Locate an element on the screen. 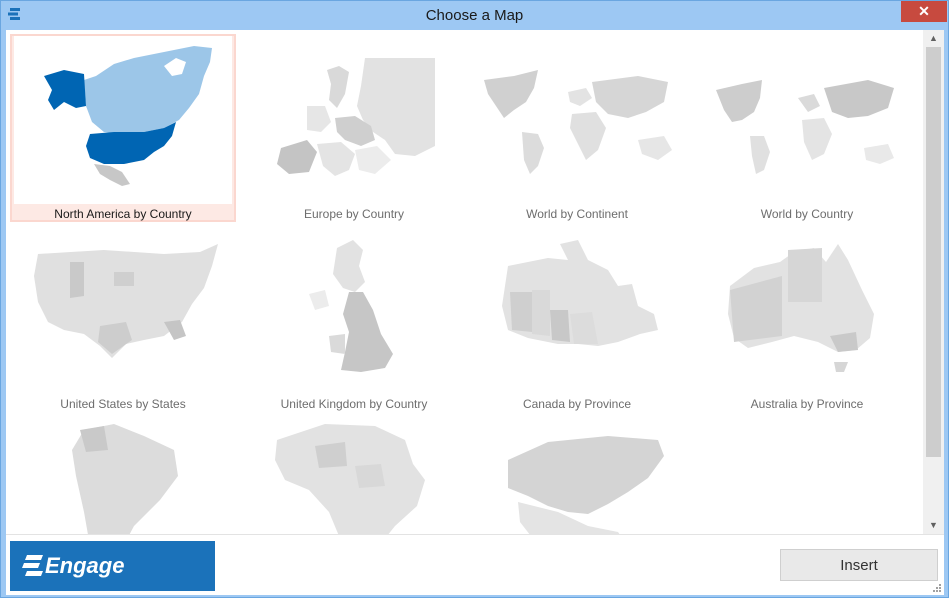 Image resolution: width=949 pixels, height=598 pixels. europe-map-thumbnail is located at coordinates (356, 117).